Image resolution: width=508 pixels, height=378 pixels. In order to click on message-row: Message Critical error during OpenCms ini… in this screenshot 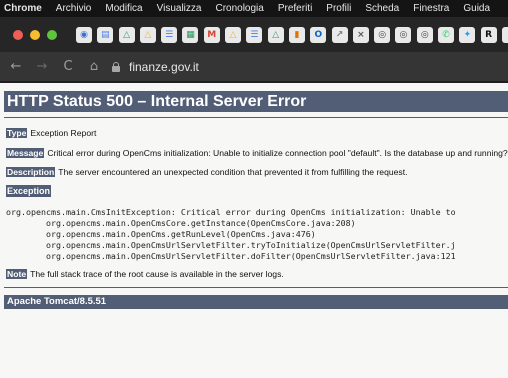, I will do `click(257, 153)`.